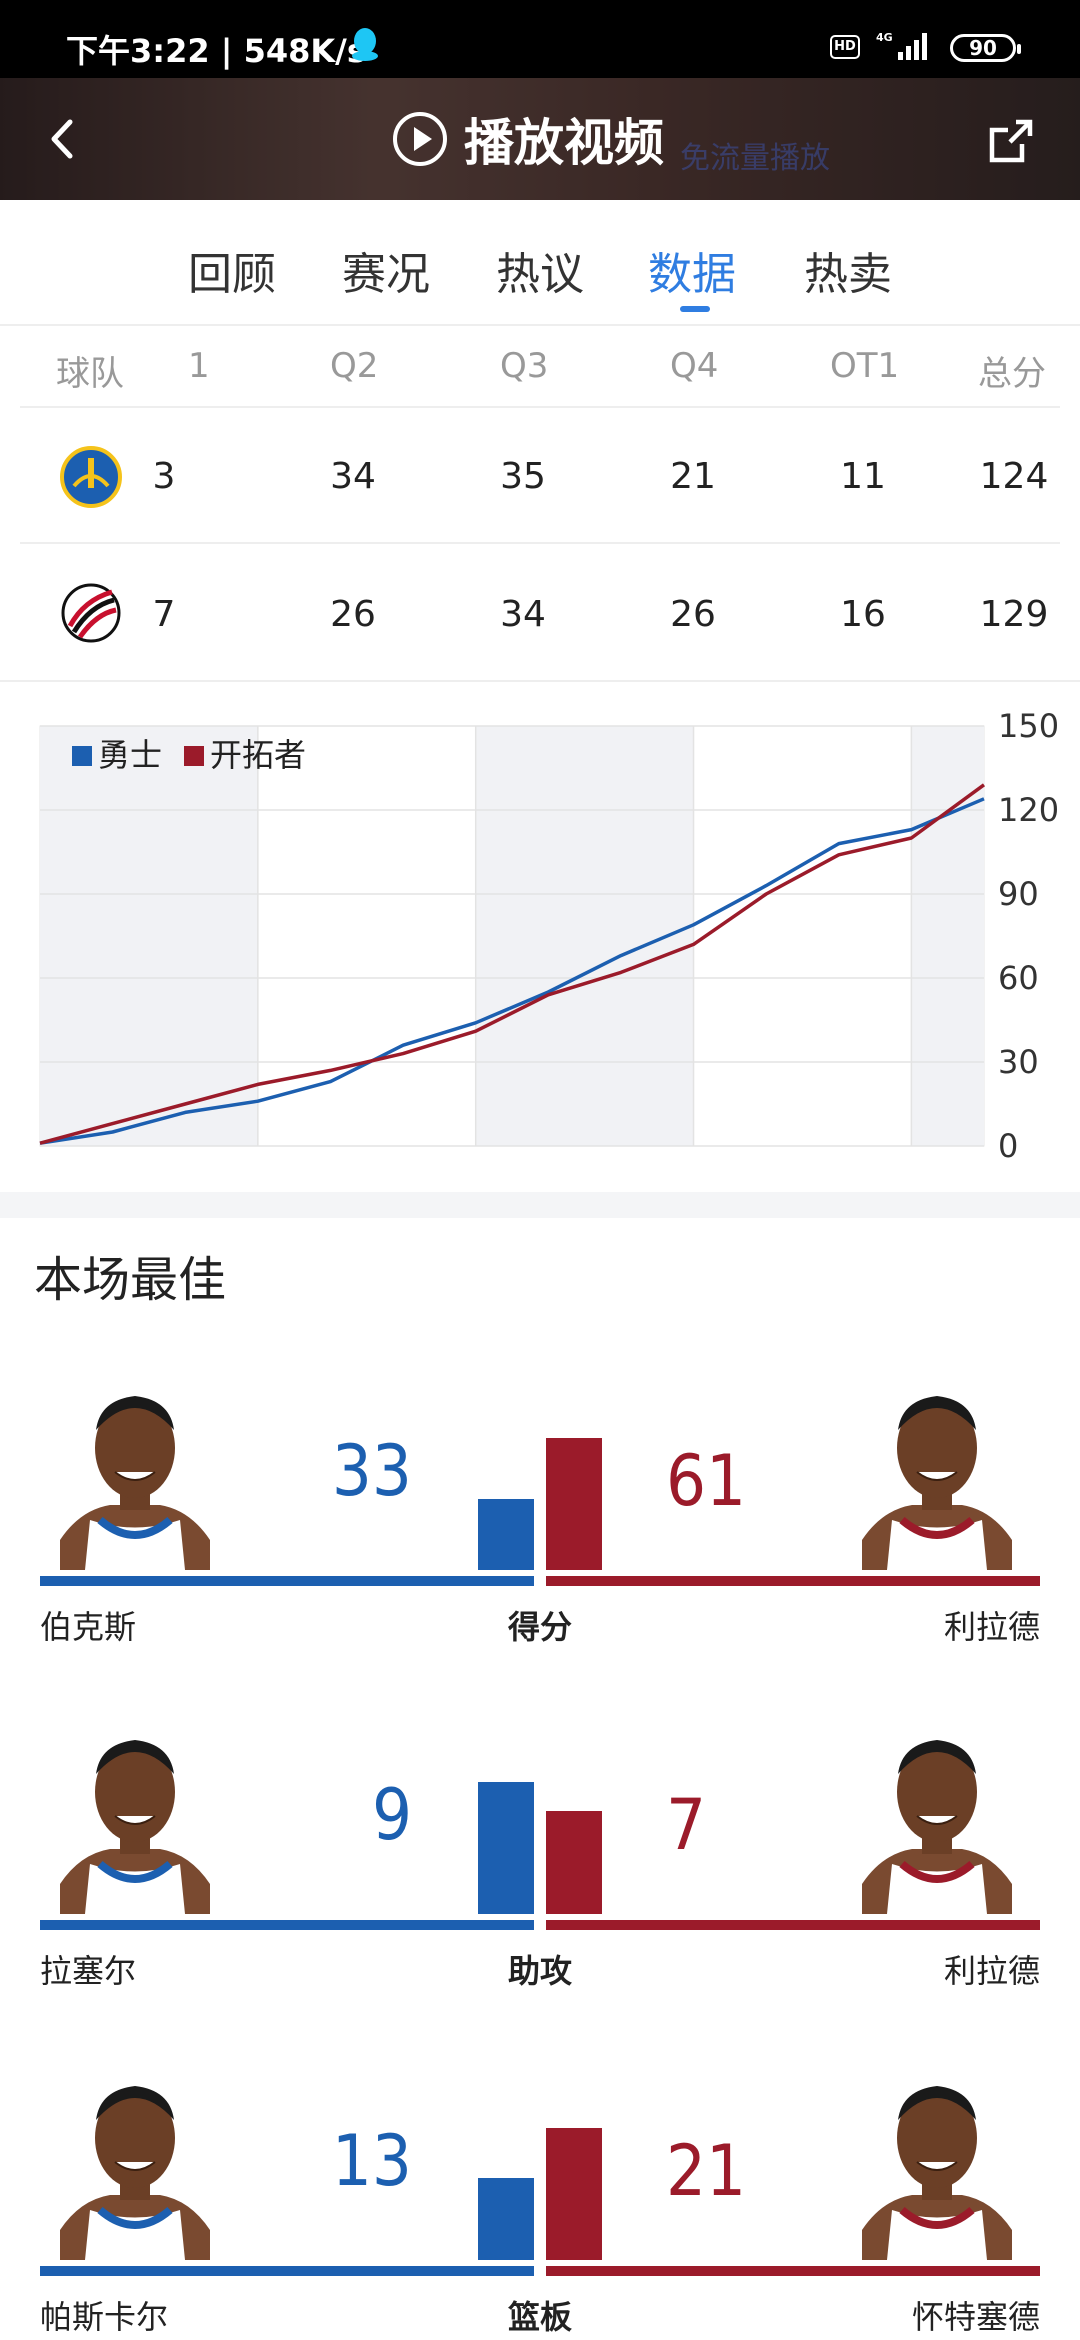 This screenshot has height=2340, width=1080. I want to click on header-q3: Q3, so click(524, 366).